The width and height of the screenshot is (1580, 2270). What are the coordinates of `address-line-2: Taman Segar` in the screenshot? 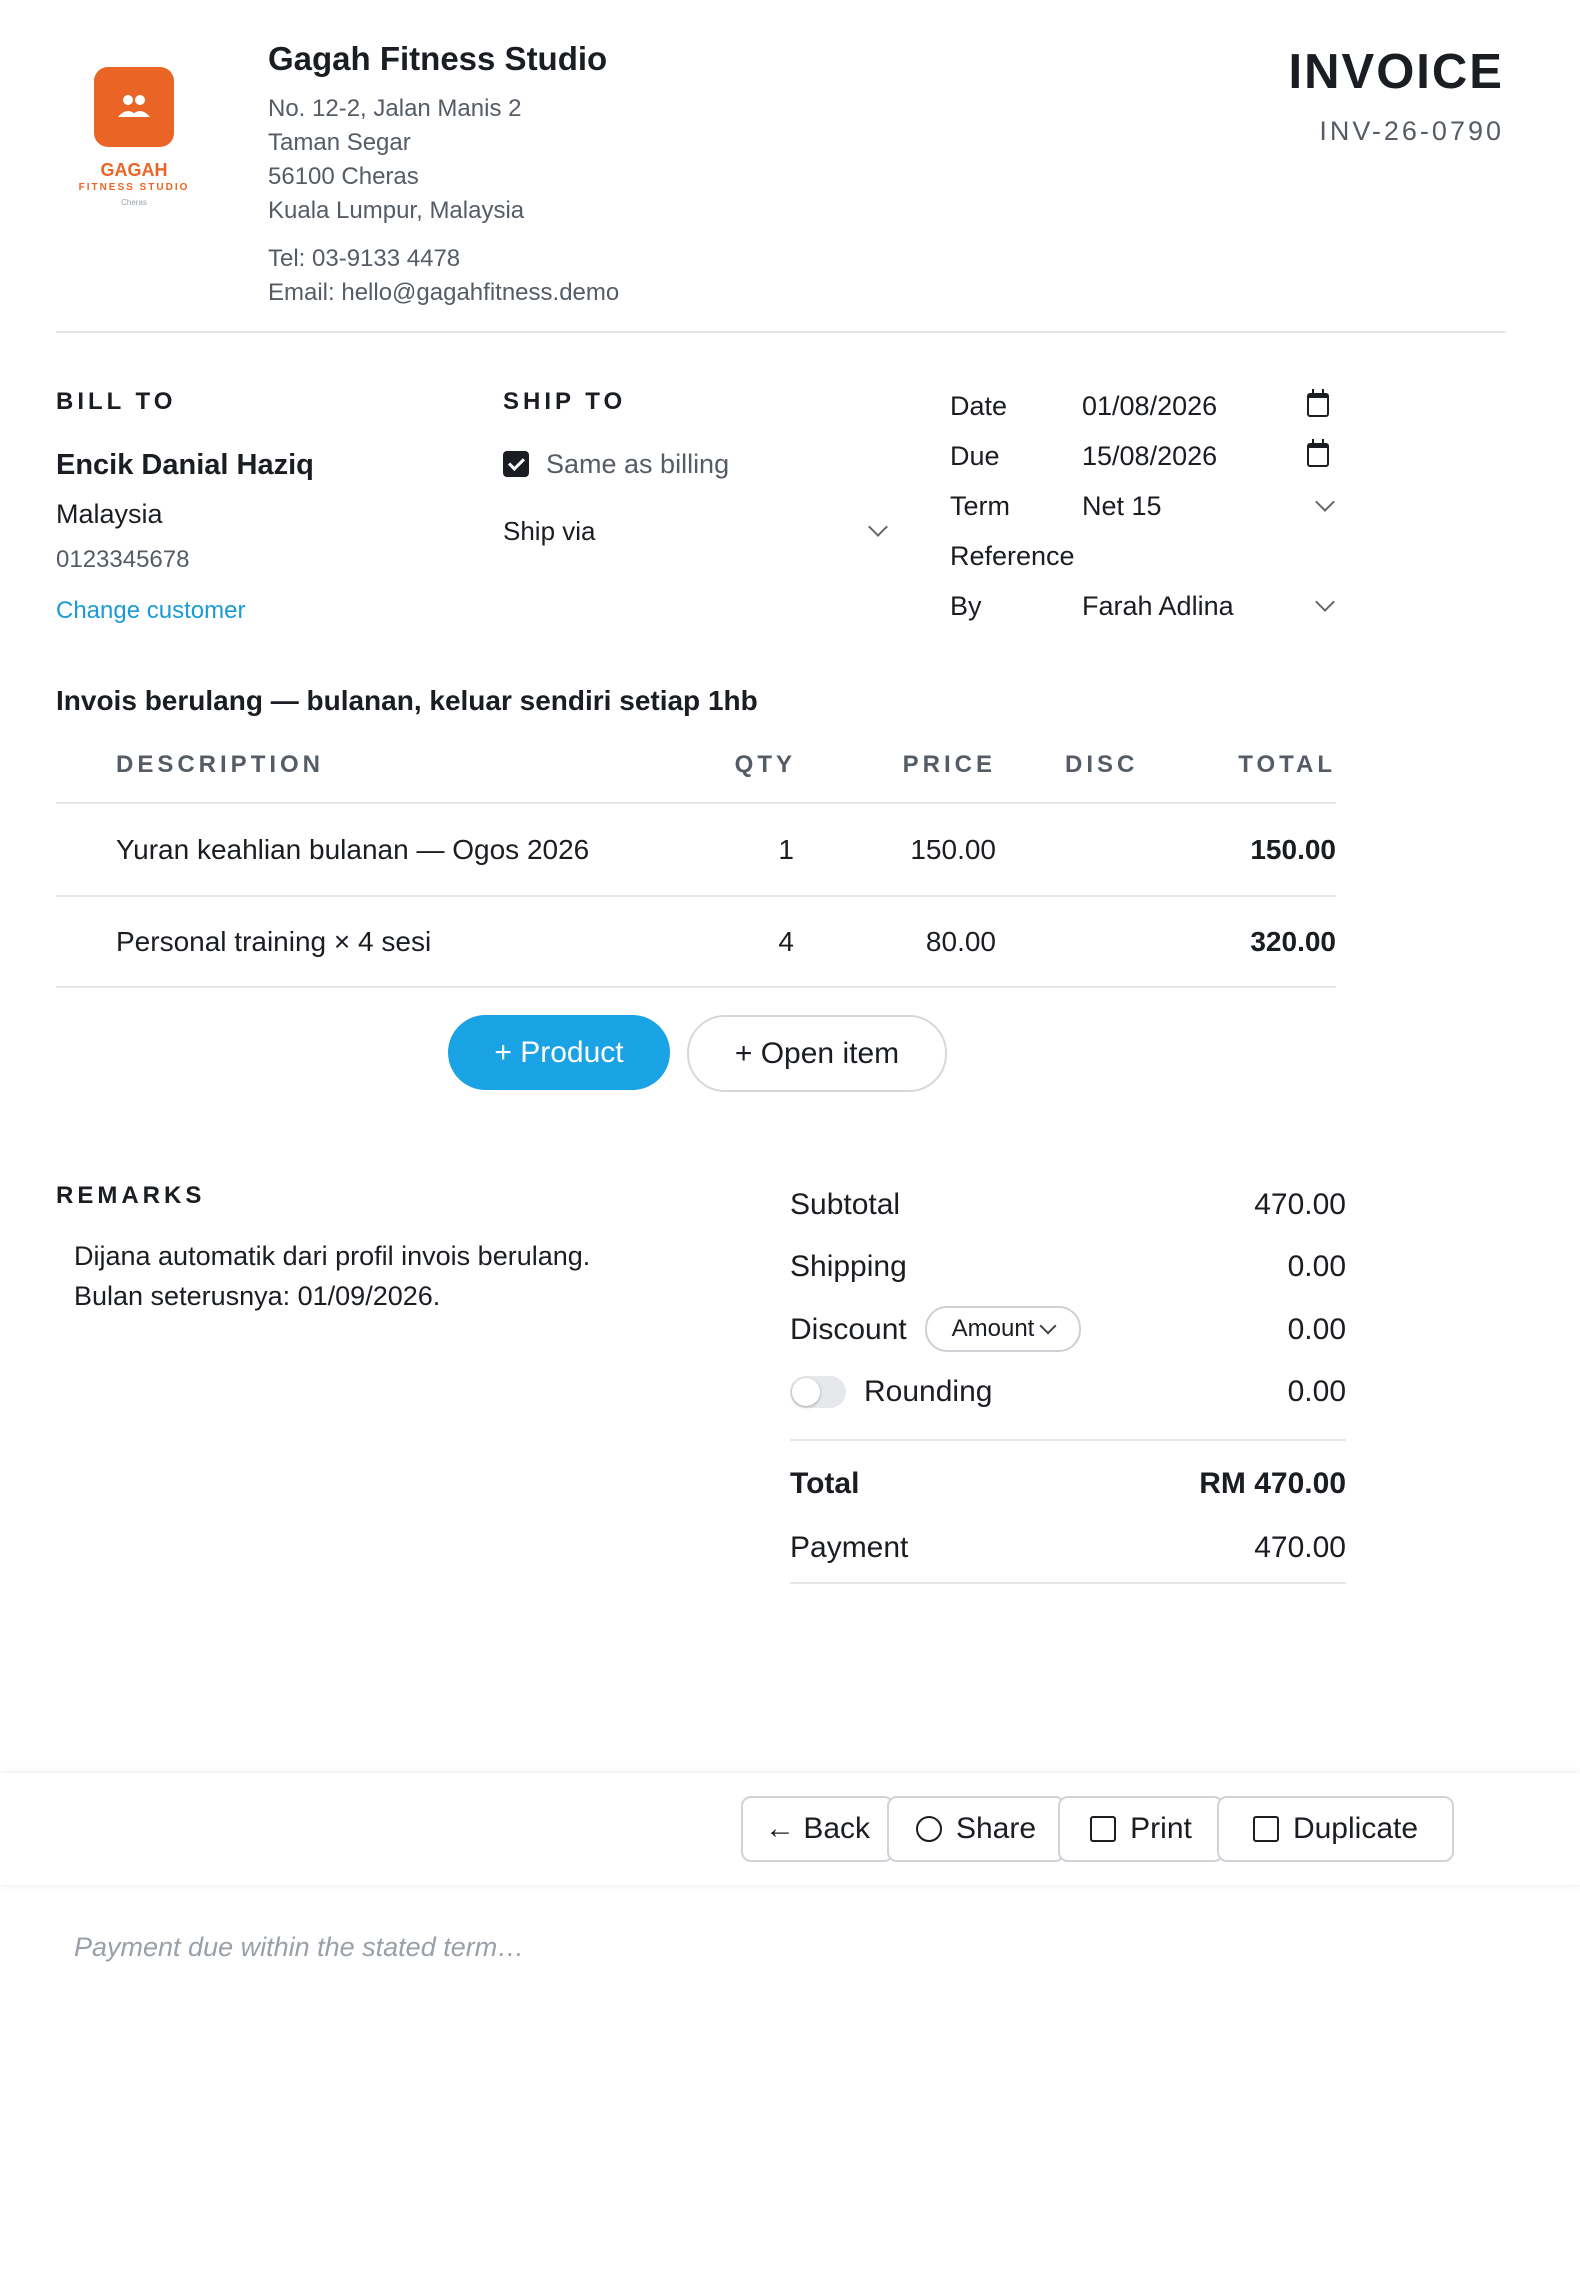 It's located at (339, 142).